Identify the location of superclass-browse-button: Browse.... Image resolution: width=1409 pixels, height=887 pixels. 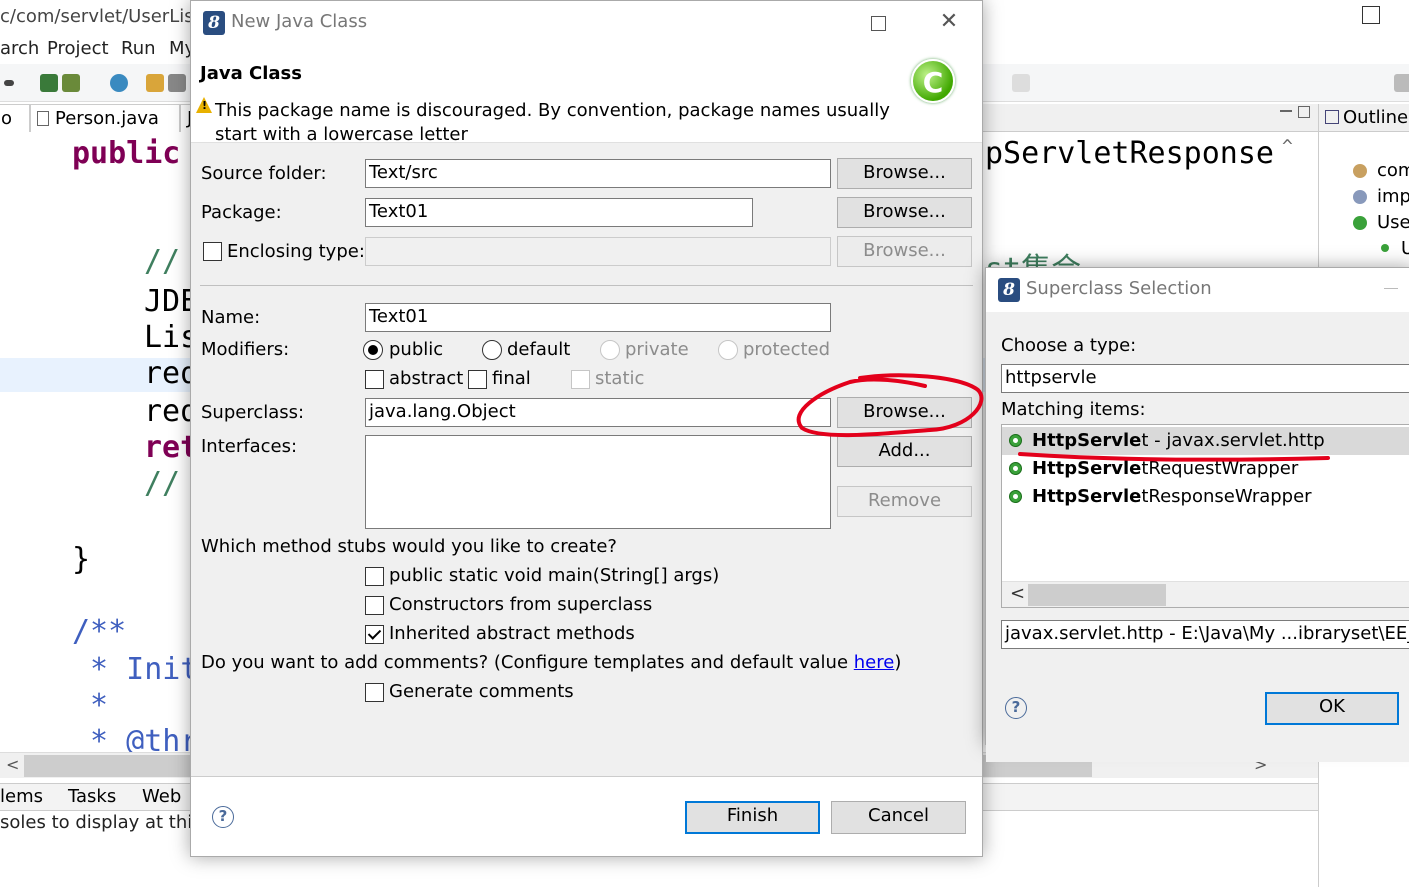
(904, 412).